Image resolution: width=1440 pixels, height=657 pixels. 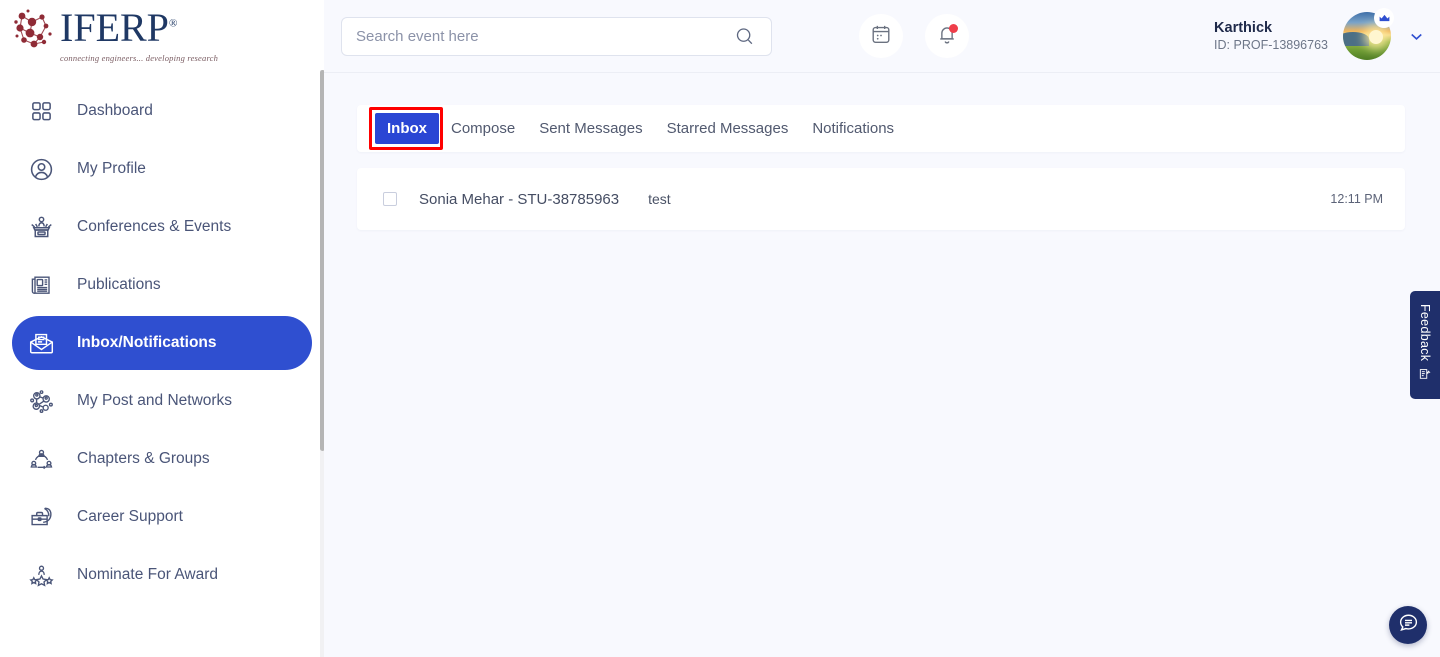 What do you see at coordinates (744, 36) in the screenshot?
I see `search-icon` at bounding box center [744, 36].